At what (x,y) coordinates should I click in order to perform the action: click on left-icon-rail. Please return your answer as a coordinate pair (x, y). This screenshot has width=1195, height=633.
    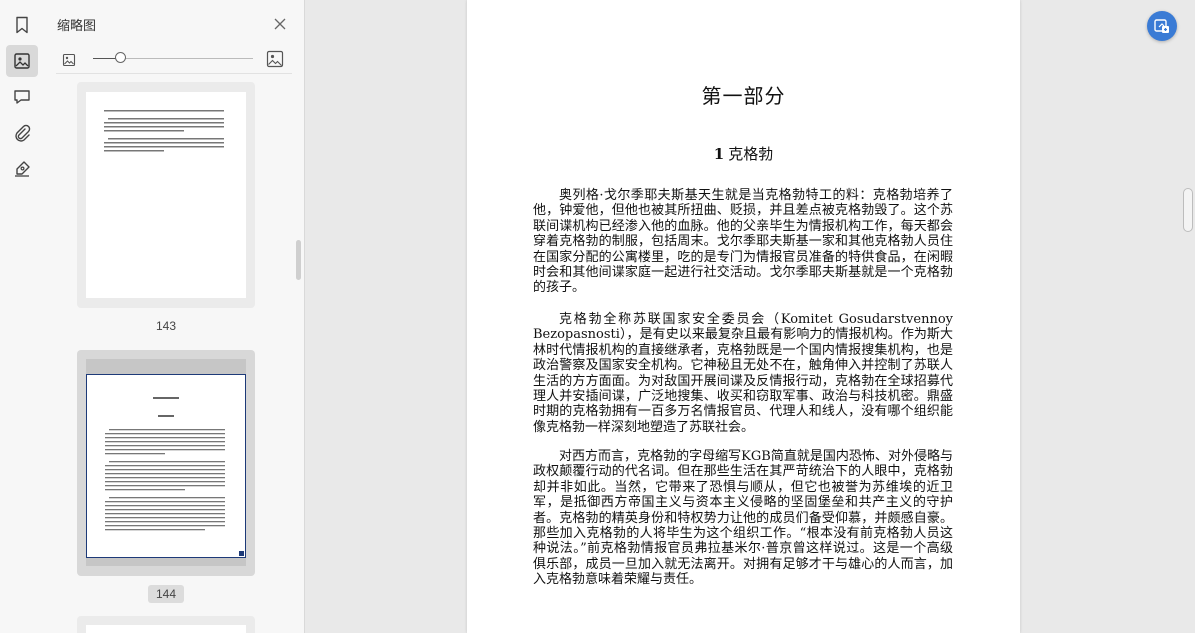
    Looking at the image, I should click on (22, 316).